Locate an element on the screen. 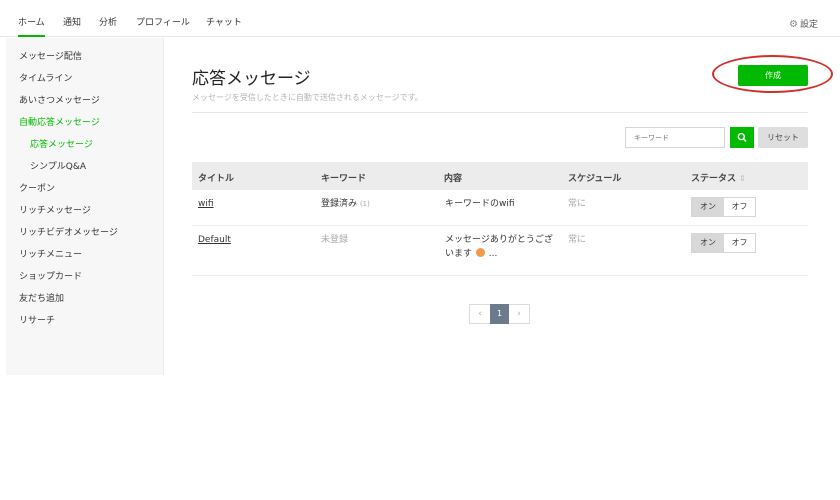 This screenshot has height=500, width=840. row-content-line2: います is located at coordinates (459, 254).